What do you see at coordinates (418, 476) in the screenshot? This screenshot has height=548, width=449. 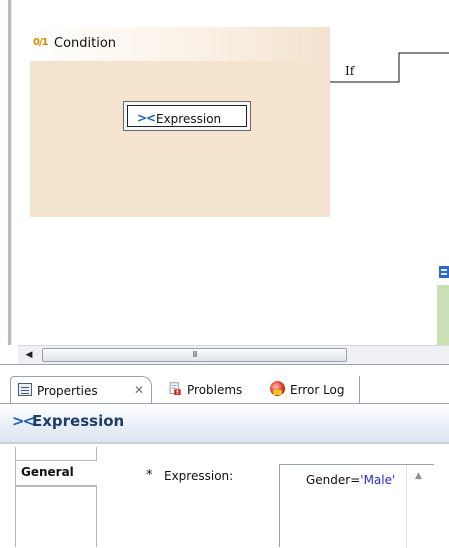 I see `scroll-up-arrow-icon: ▲` at bounding box center [418, 476].